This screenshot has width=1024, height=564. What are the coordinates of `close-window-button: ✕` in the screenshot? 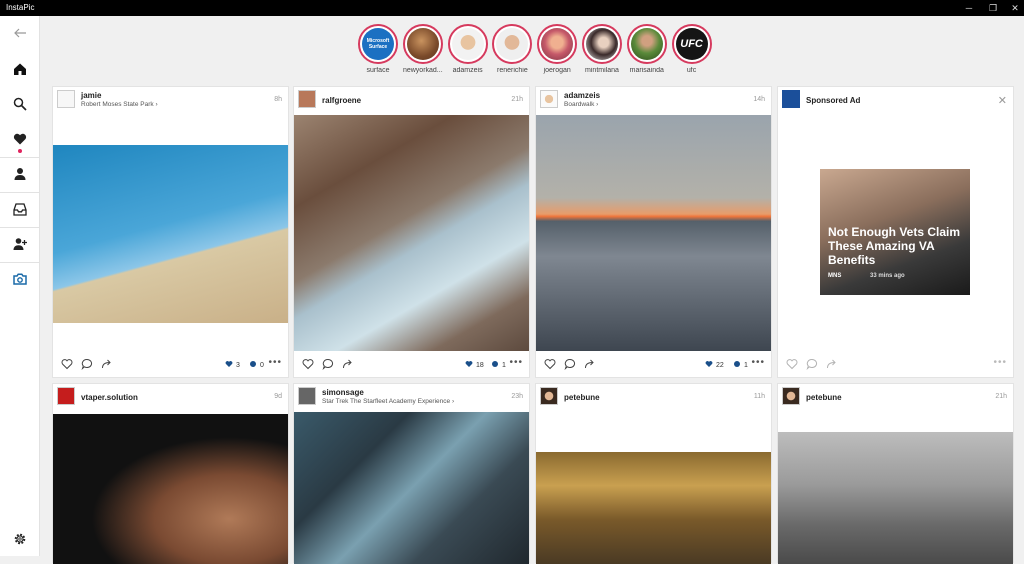 It's located at (1013, 8).